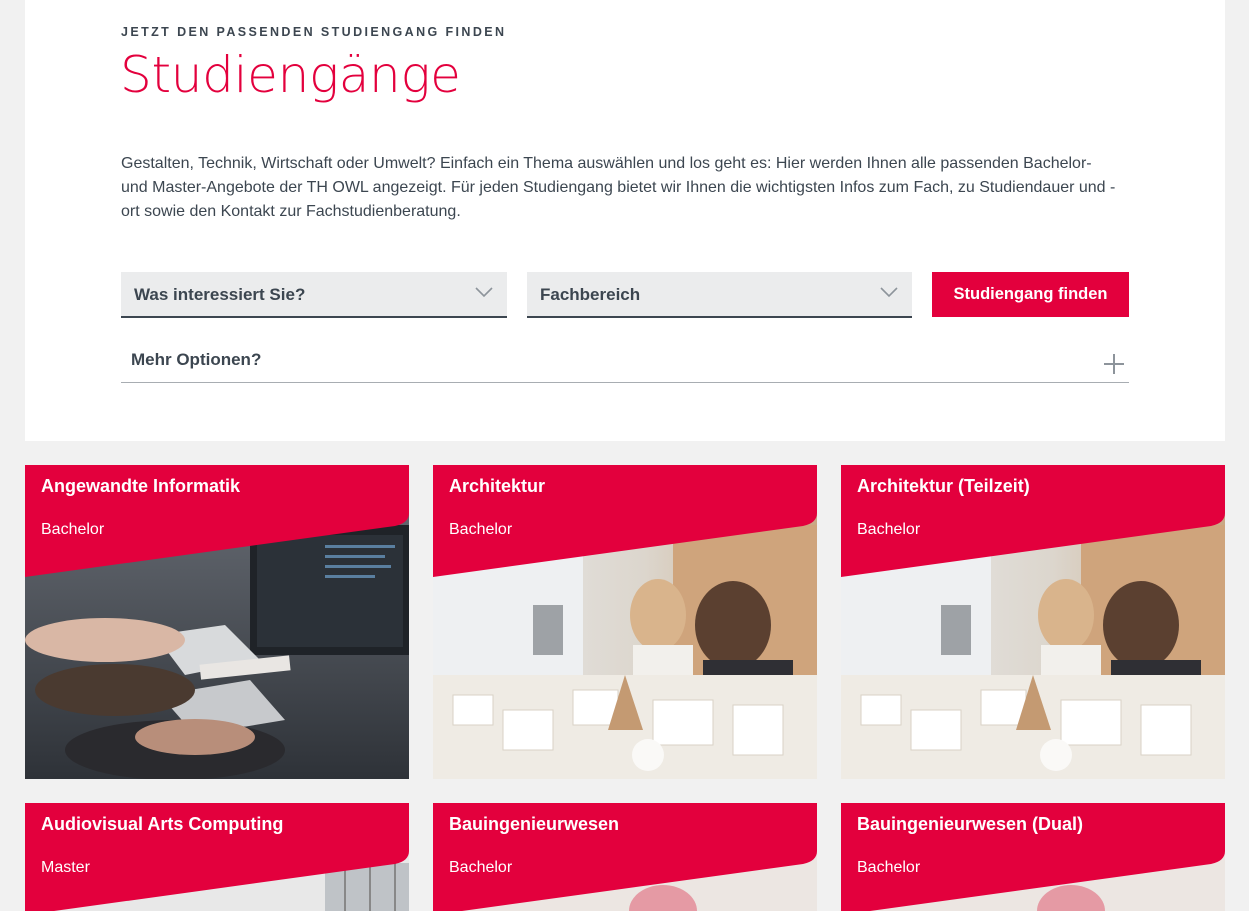 This screenshot has height=911, width=1249. What do you see at coordinates (217, 622) in the screenshot?
I see `course-card-angewandte-informatik: Angewandte Informatik Bachelor` at bounding box center [217, 622].